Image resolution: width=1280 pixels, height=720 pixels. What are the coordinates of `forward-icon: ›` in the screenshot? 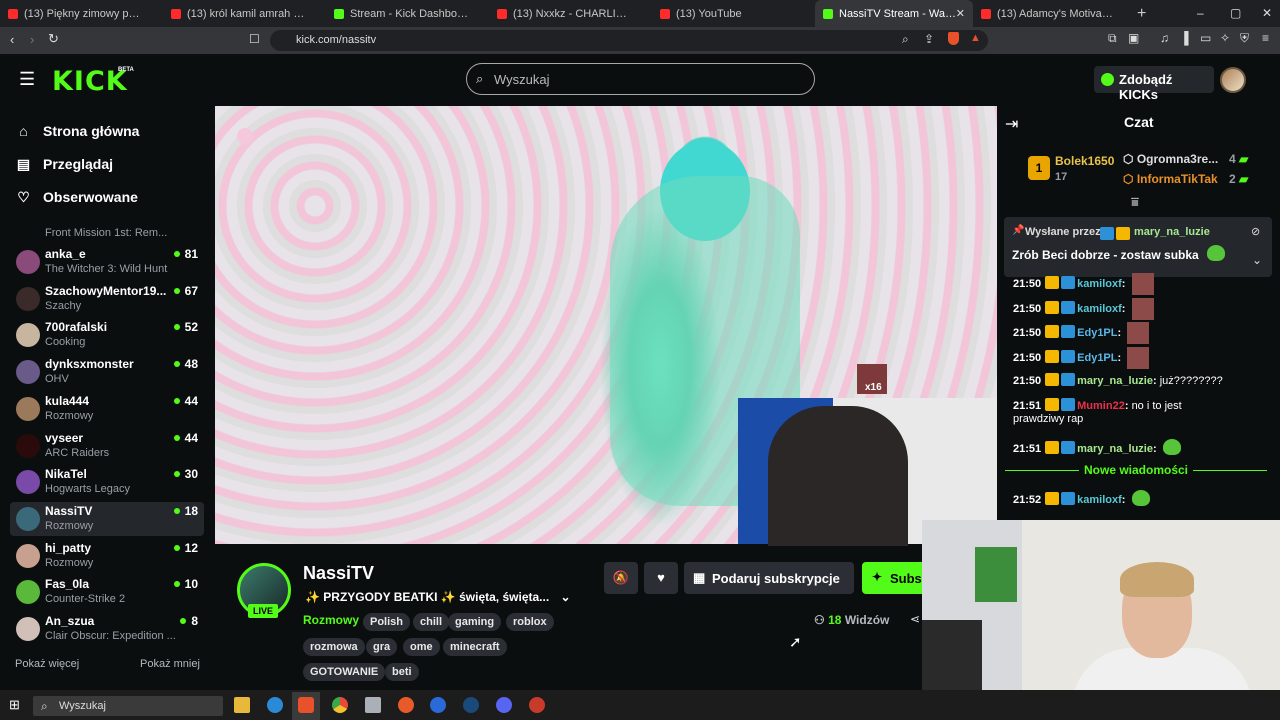 It's located at (32, 39).